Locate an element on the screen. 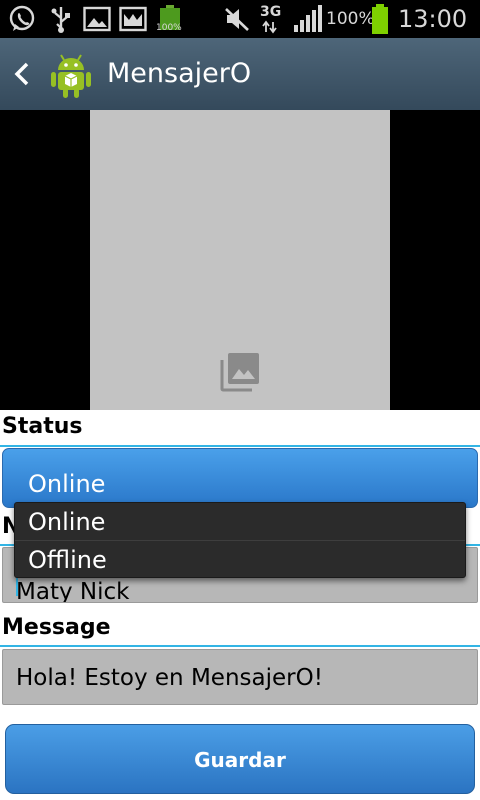 This screenshot has height=800, width=480. action-bar: MensajerO is located at coordinates (240, 74).